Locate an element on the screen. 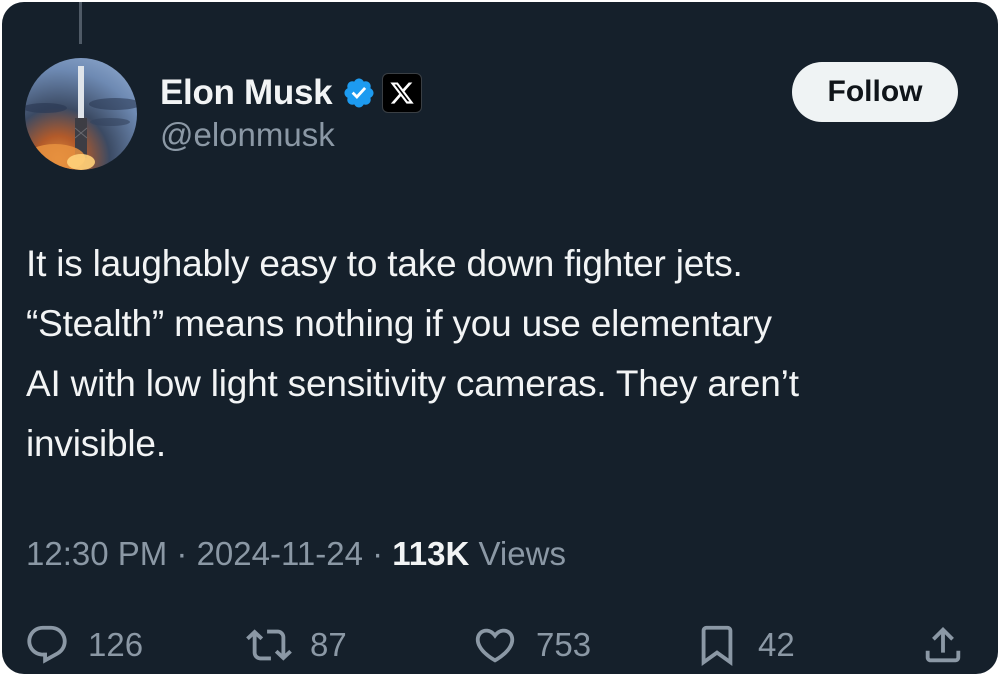  repost-icon is located at coordinates (269, 645).